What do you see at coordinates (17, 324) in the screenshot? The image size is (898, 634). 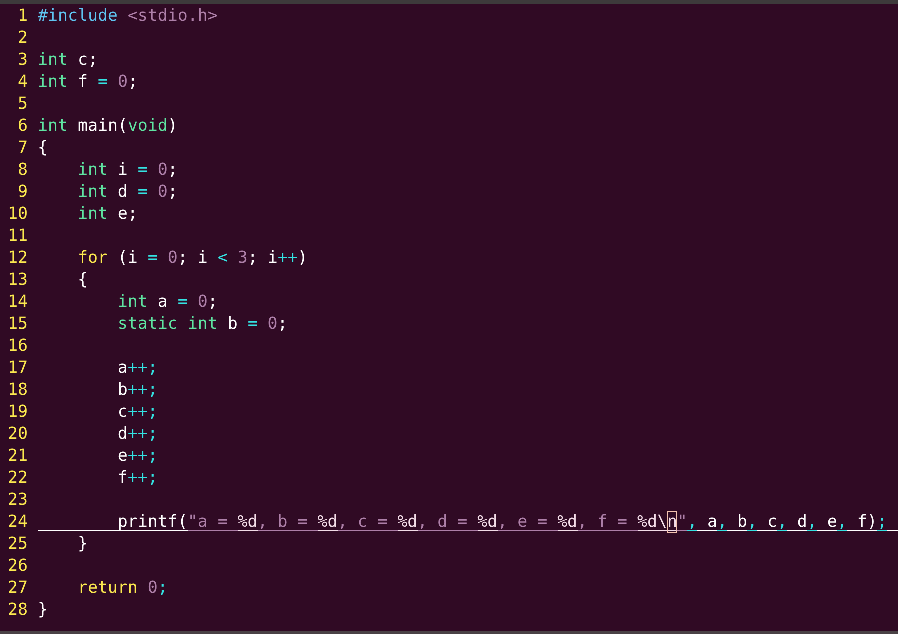 I see `line-number: 15` at bounding box center [17, 324].